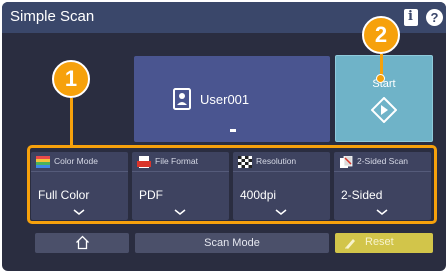  Describe the element at coordinates (384, 110) in the screenshot. I see `start-diamond-icon` at that location.